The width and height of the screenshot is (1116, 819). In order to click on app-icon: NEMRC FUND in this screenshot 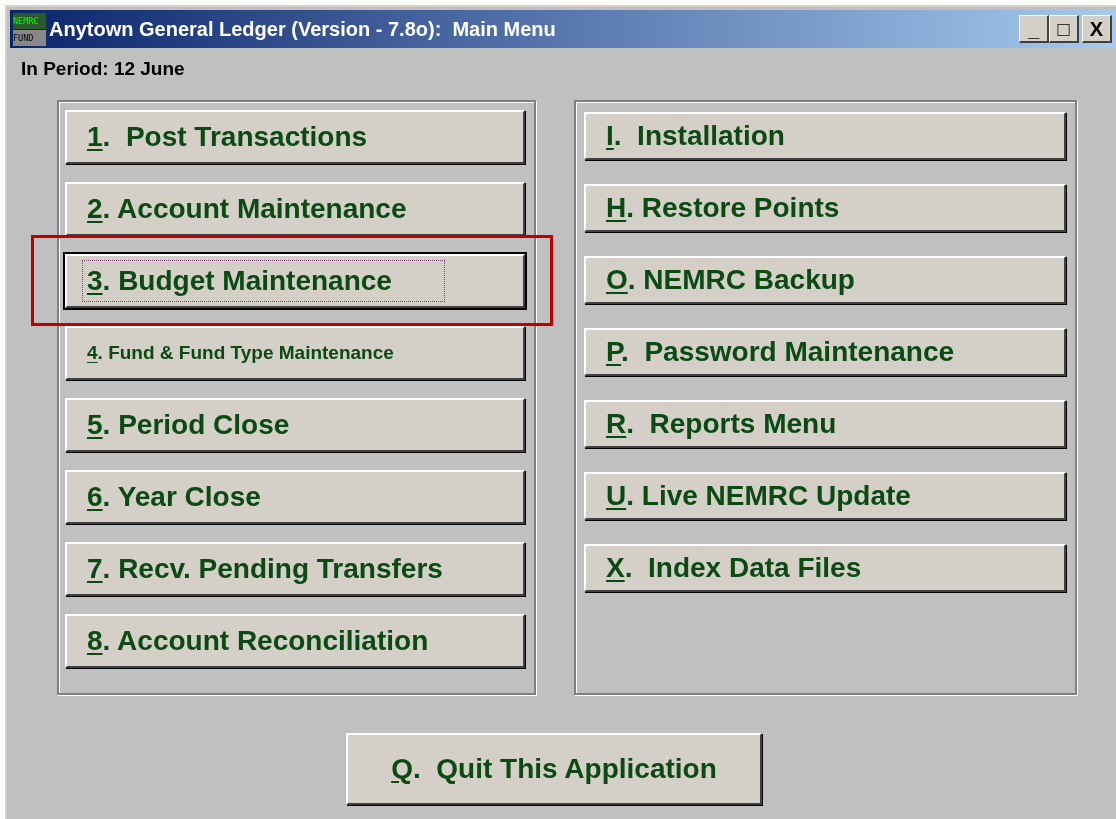, I will do `click(29, 29)`.